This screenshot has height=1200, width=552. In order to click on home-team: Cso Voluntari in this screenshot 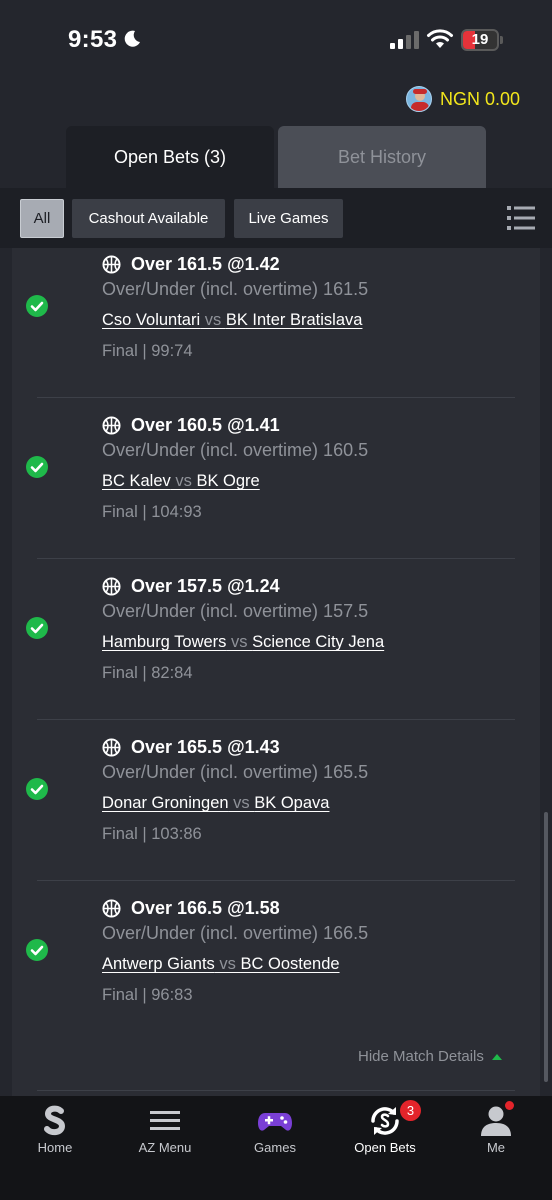, I will do `click(151, 320)`.